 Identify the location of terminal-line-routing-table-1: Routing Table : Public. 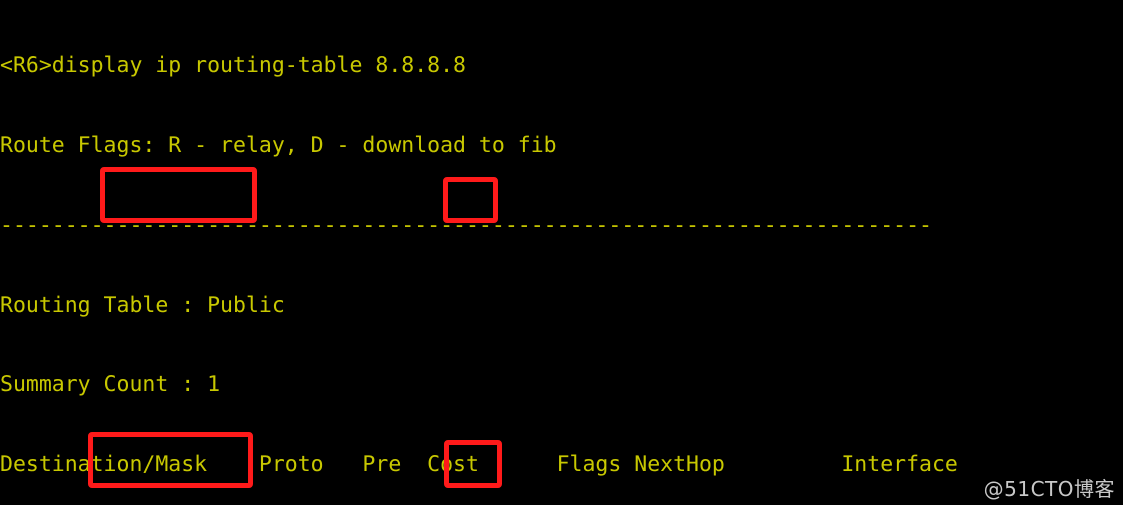
(142, 305).